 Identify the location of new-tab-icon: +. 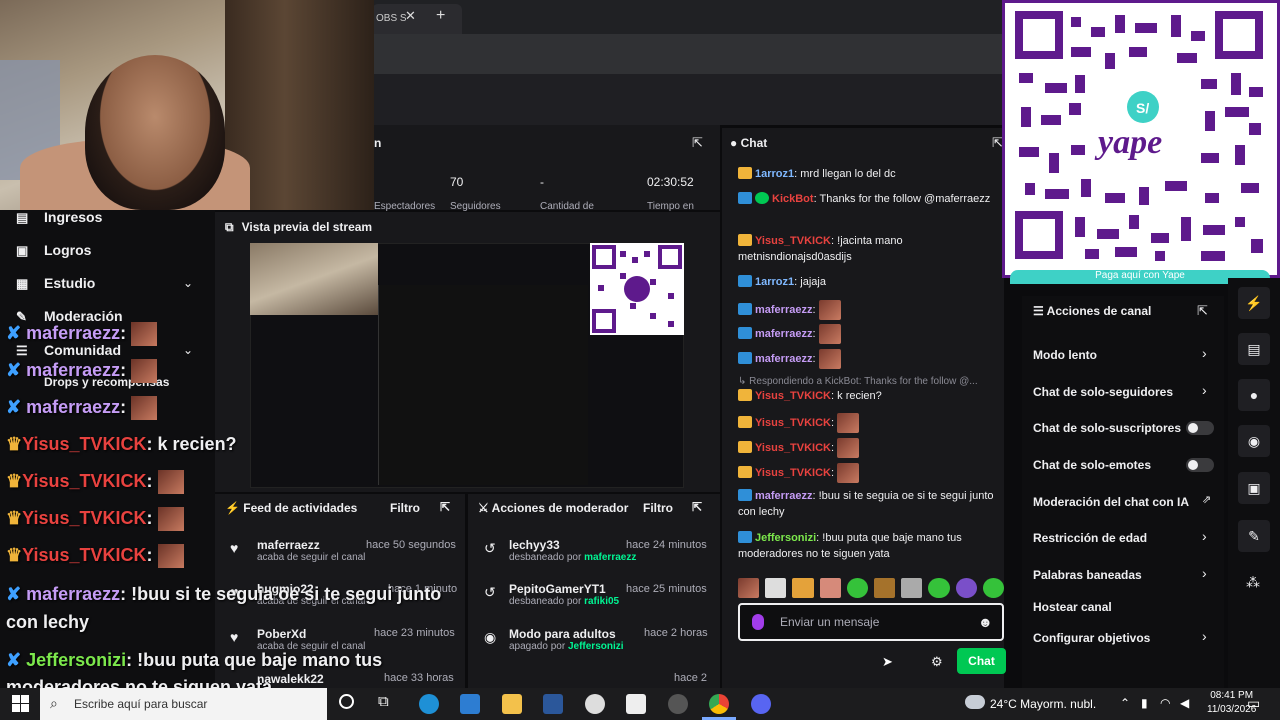
(440, 16).